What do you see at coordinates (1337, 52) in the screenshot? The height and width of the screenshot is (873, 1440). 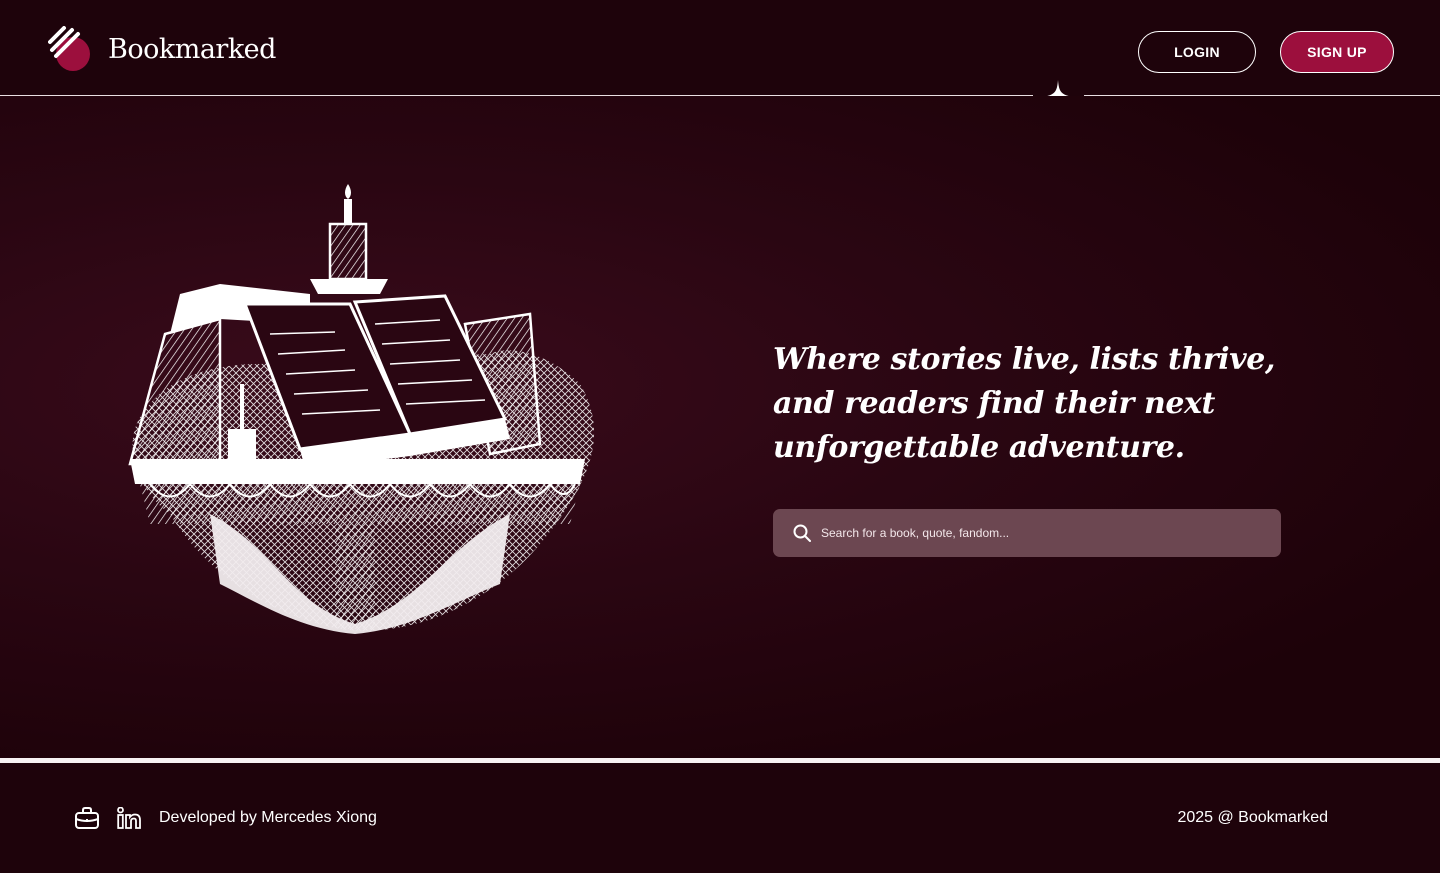 I see `signup-button: SIGN UP` at bounding box center [1337, 52].